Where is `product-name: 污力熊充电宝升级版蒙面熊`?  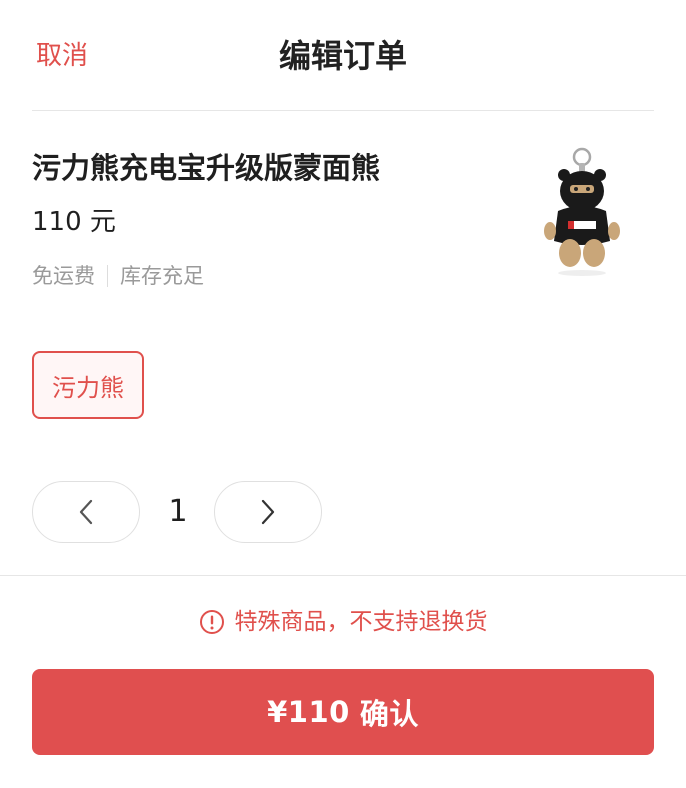 product-name: 污力熊充电宝升级版蒙面熊 is located at coordinates (206, 168).